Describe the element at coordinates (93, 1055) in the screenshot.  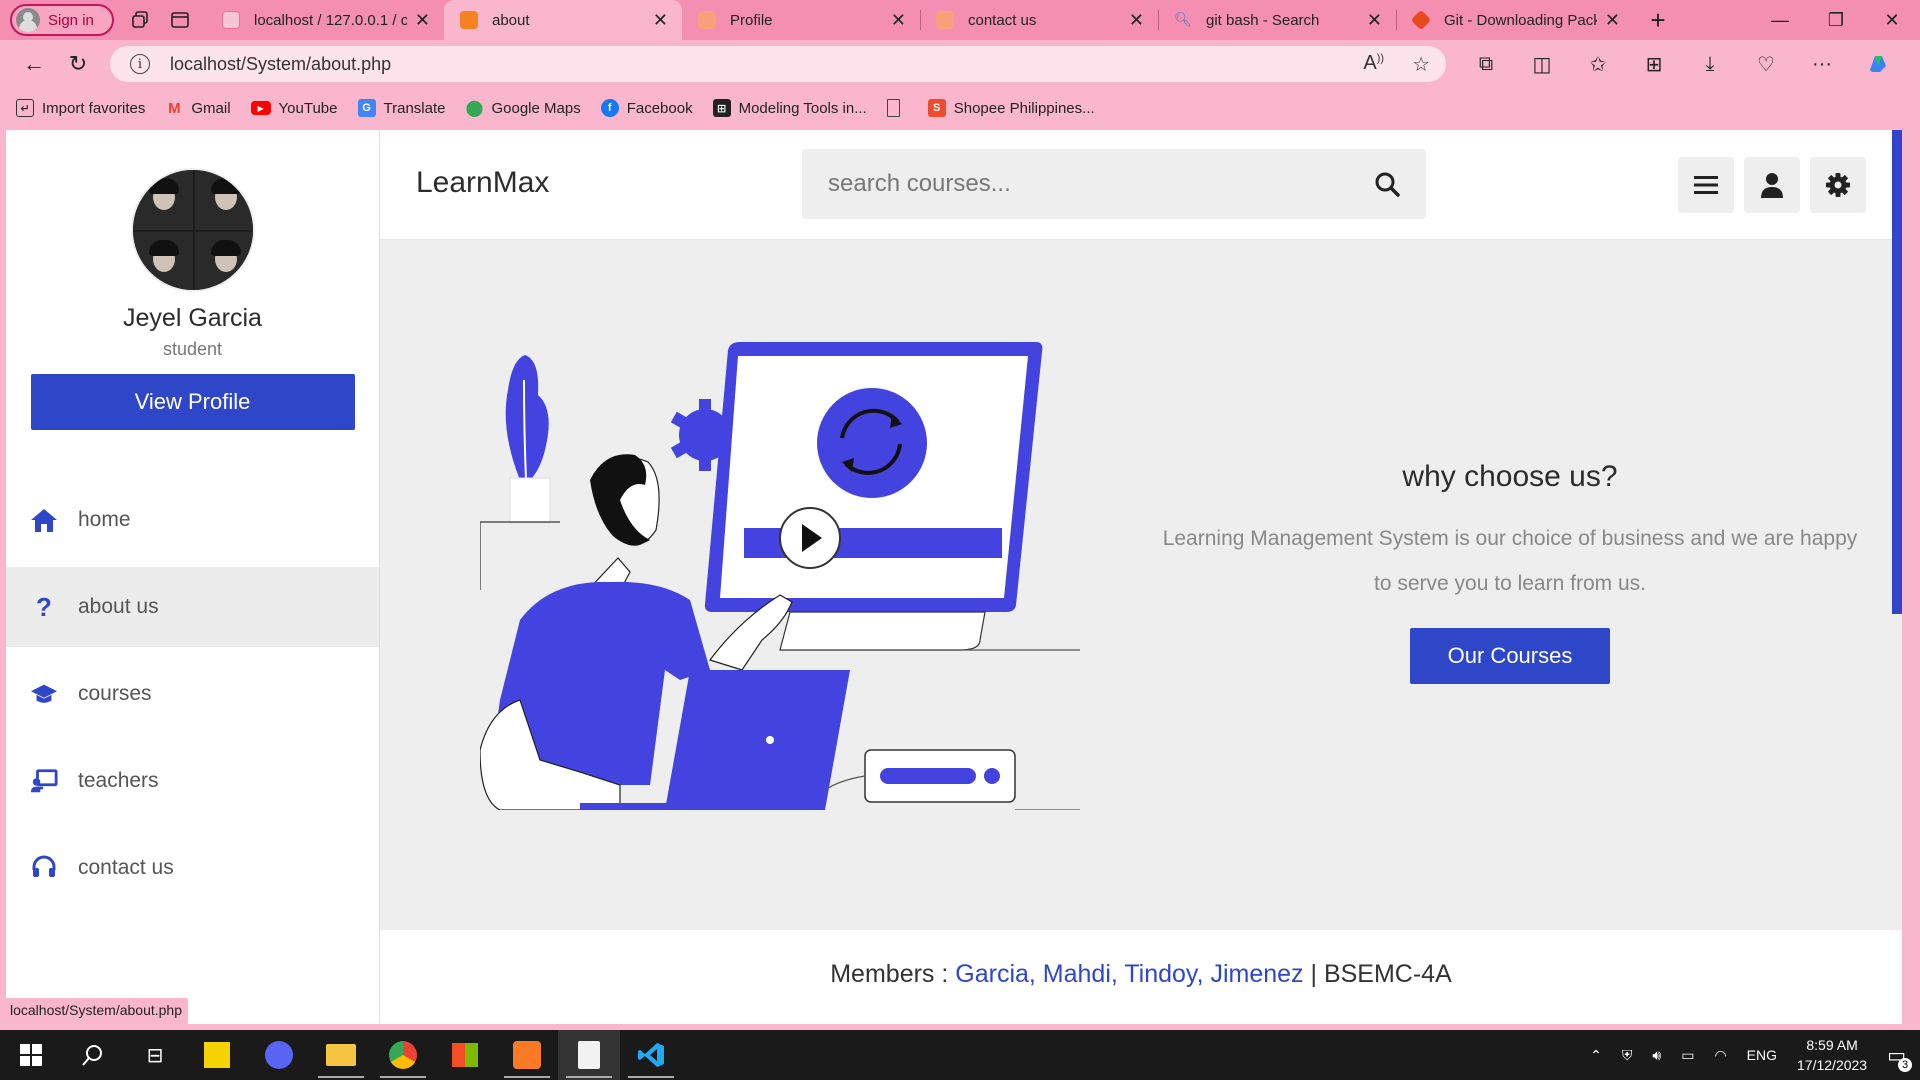
I see `taskbar-search-button` at that location.